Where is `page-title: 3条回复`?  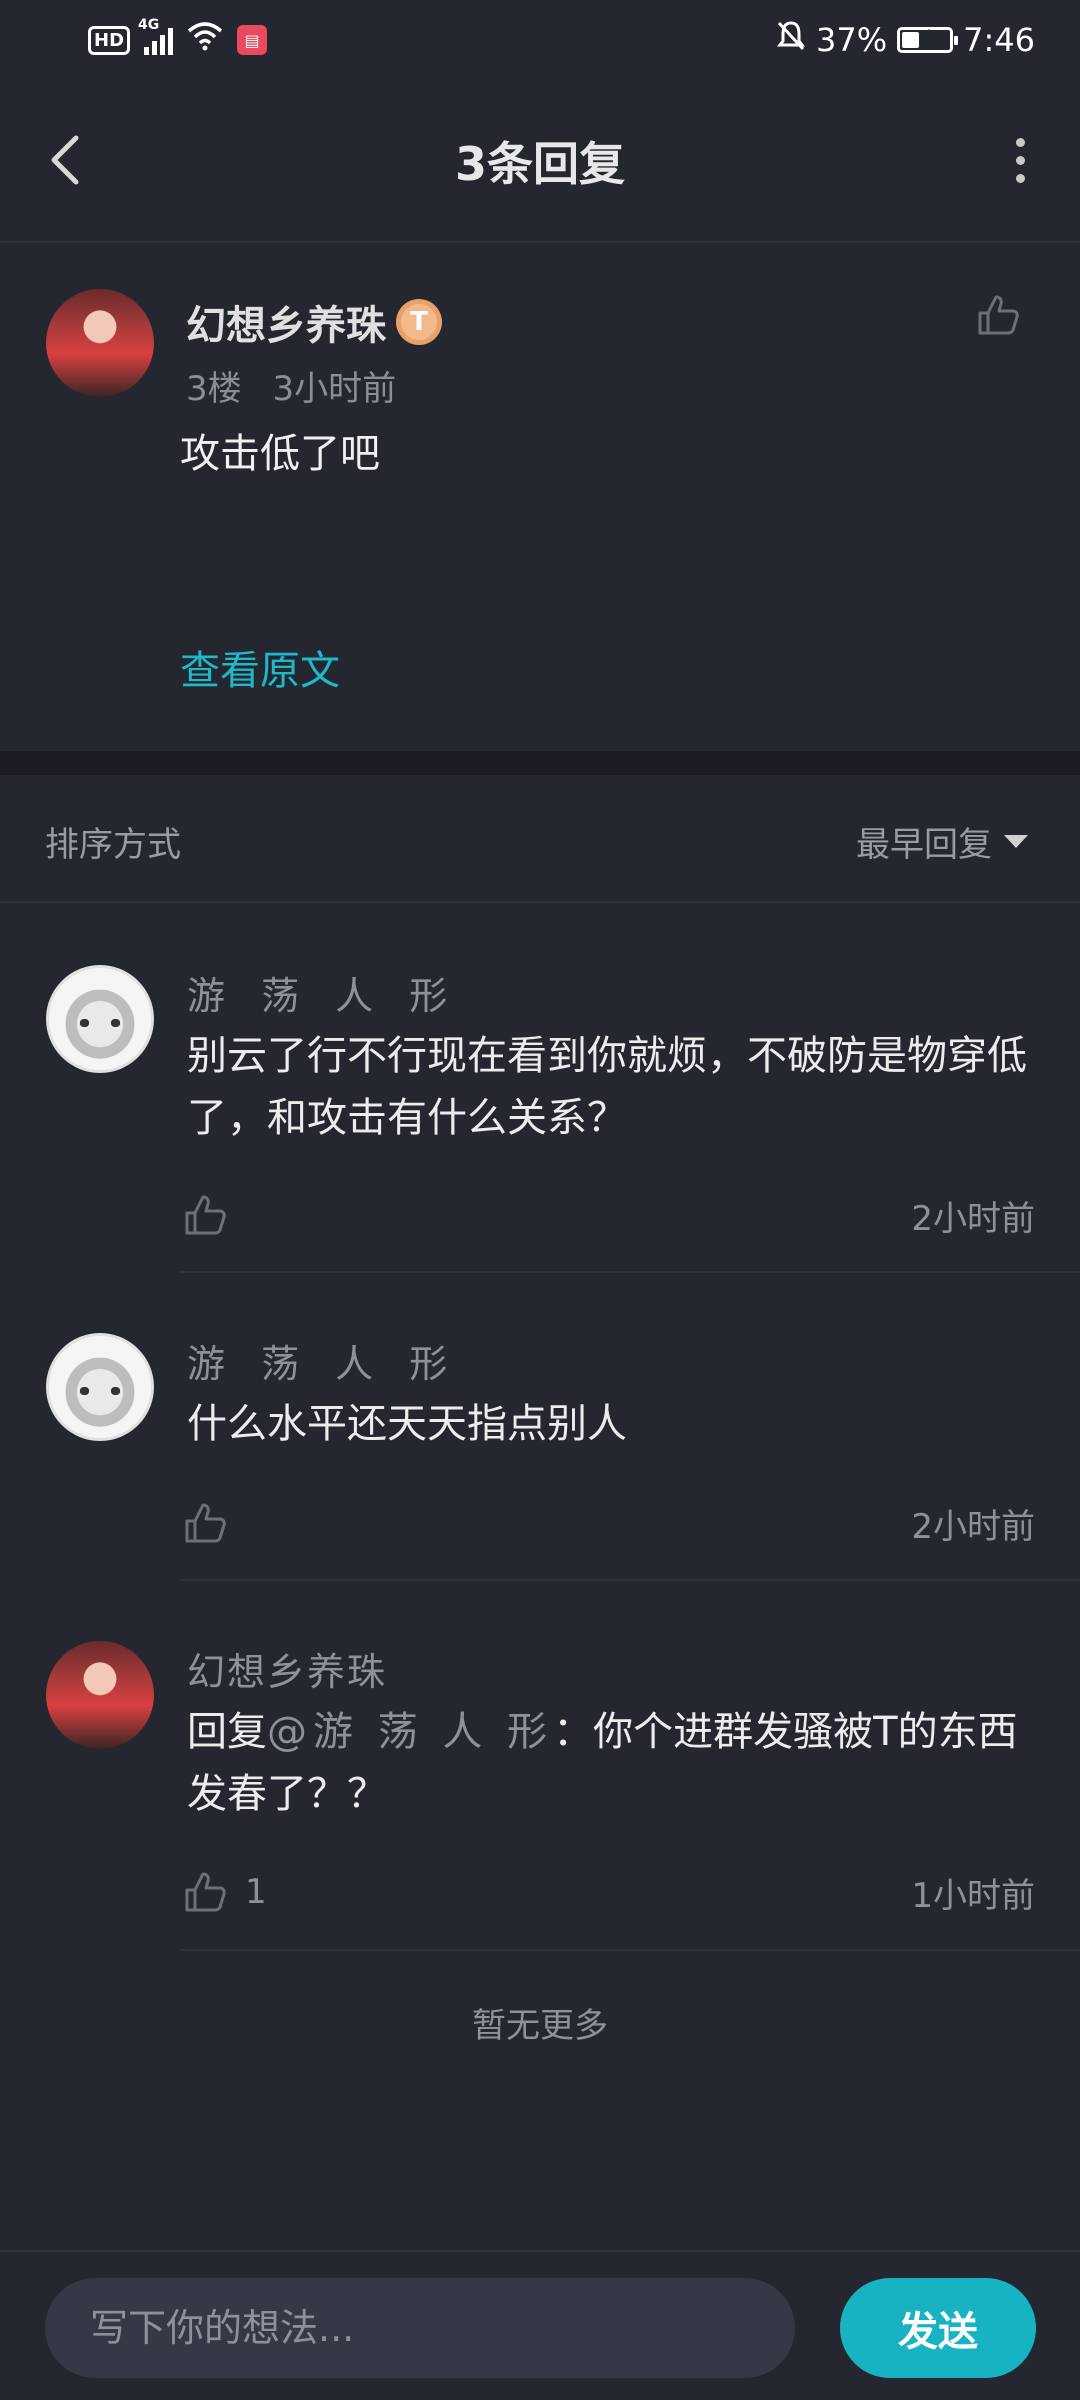 page-title: 3条回复 is located at coordinates (539, 164).